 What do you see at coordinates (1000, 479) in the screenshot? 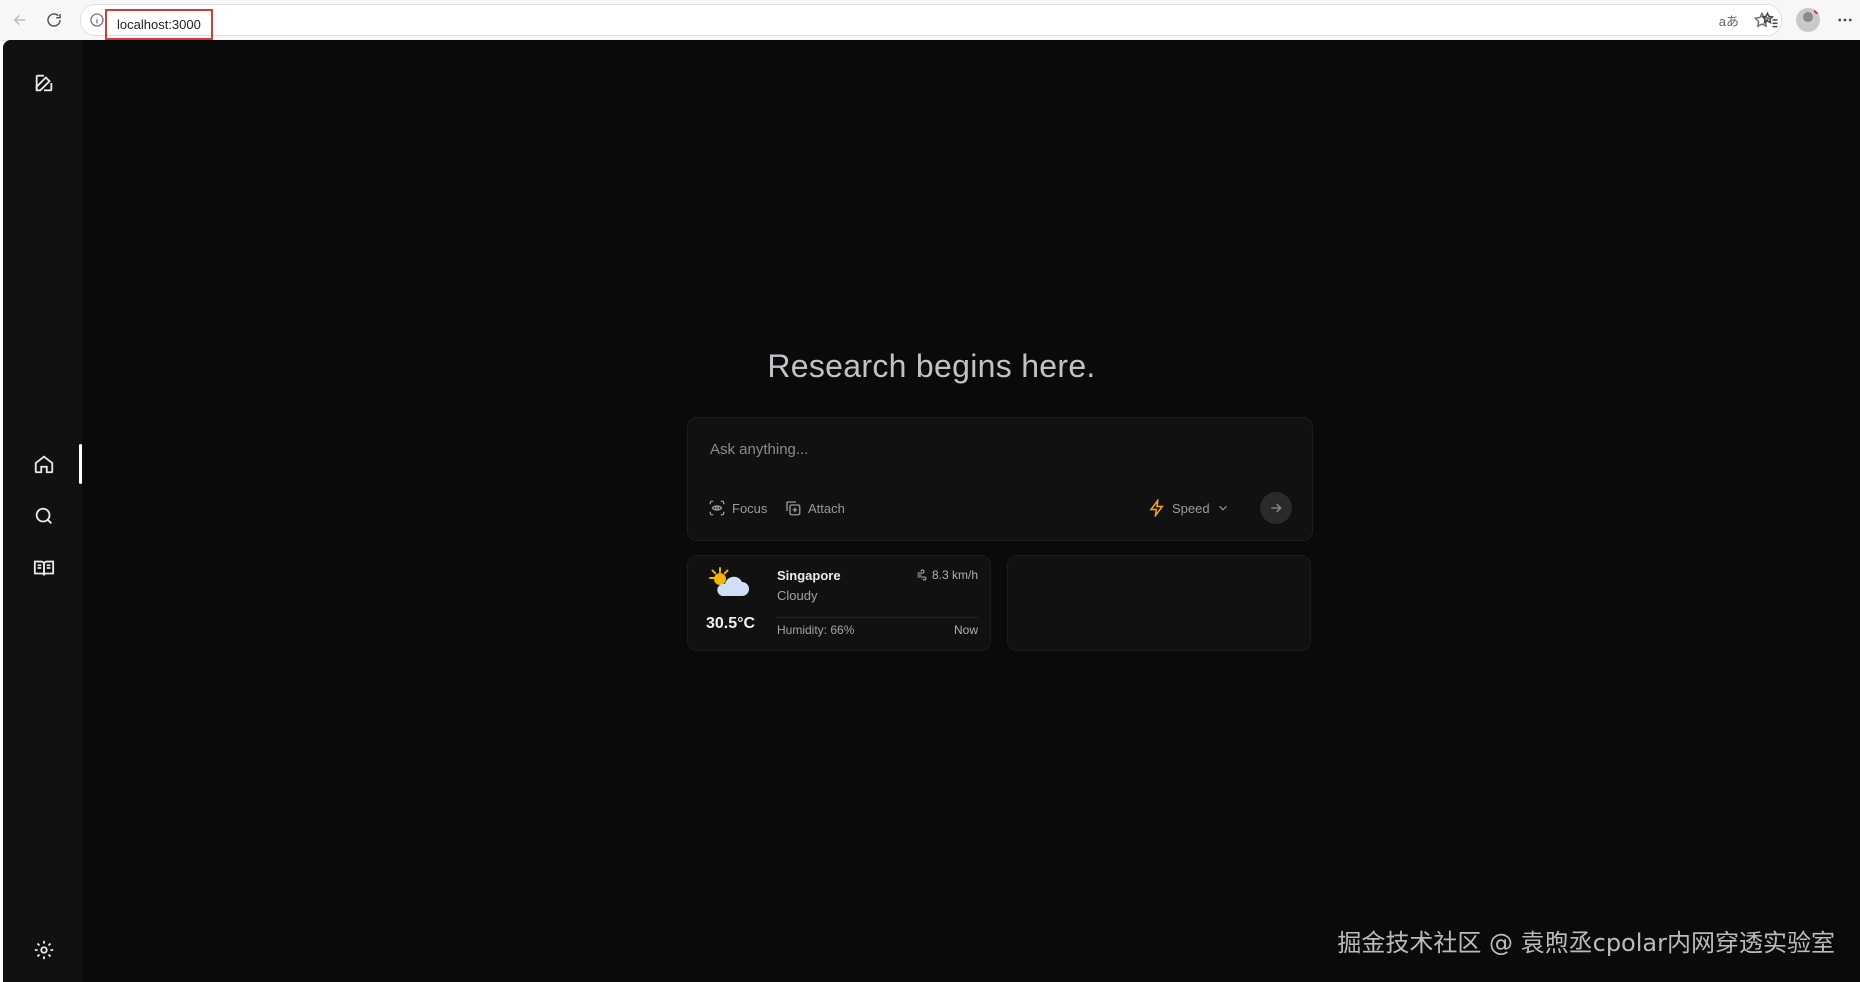
I see `ask-box: Focus Attach Speed` at bounding box center [1000, 479].